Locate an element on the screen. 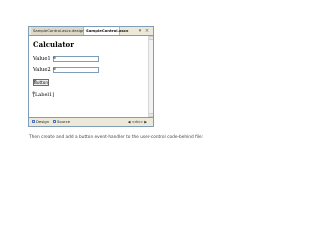 Image resolution: width=320 pixels, height=247 pixels. tab-bar-controls: ▾ × is located at coordinates (143, 31).